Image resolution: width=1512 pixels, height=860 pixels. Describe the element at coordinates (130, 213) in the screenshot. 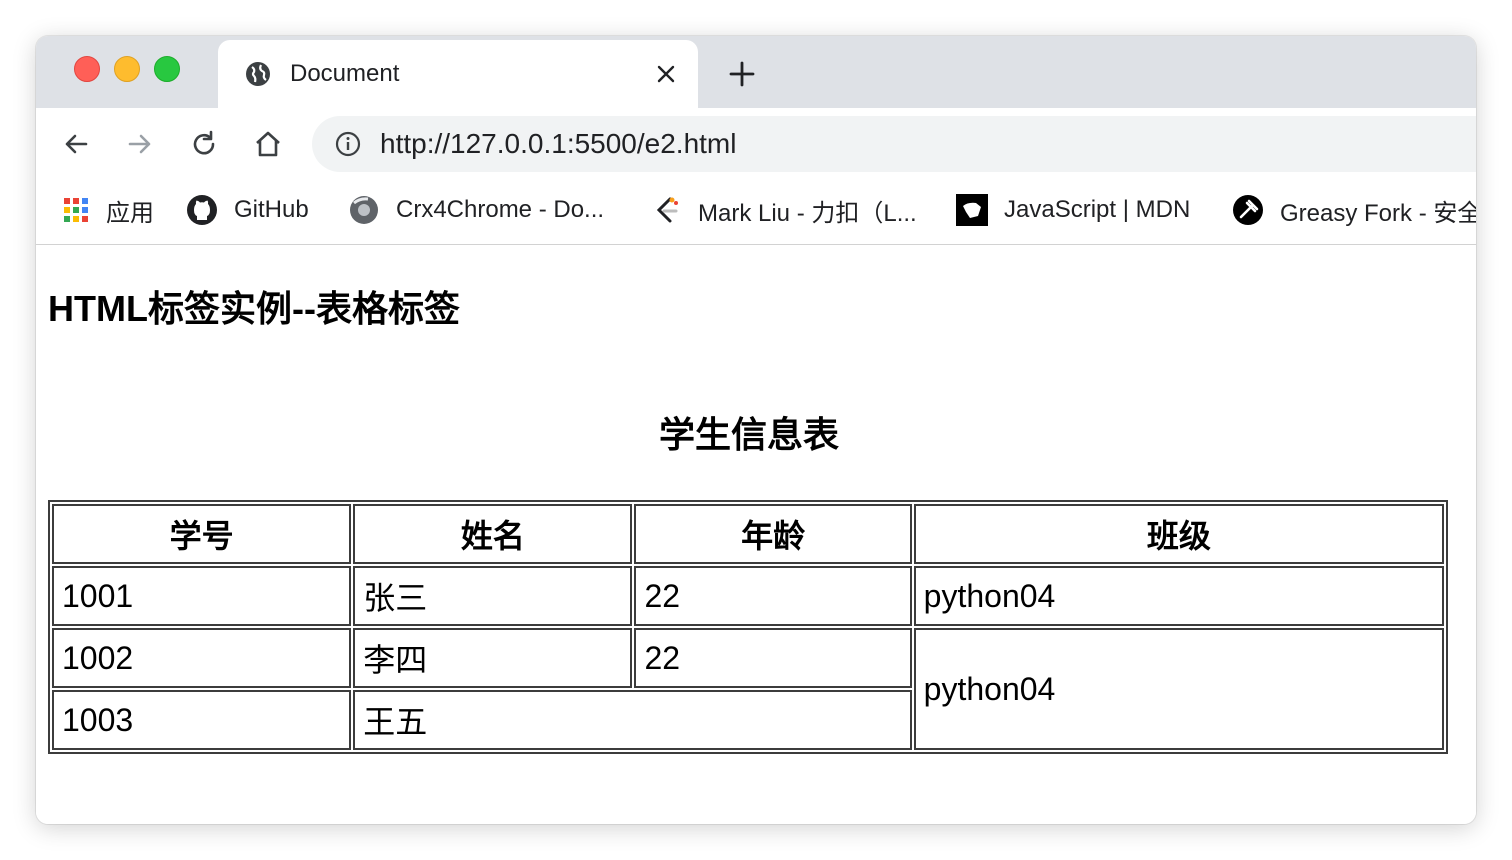

I see `bookmark-label: 应用` at that location.